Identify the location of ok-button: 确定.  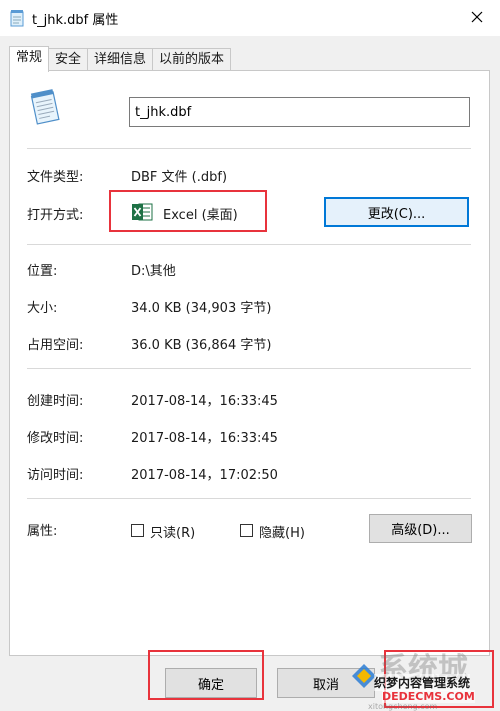
(211, 683).